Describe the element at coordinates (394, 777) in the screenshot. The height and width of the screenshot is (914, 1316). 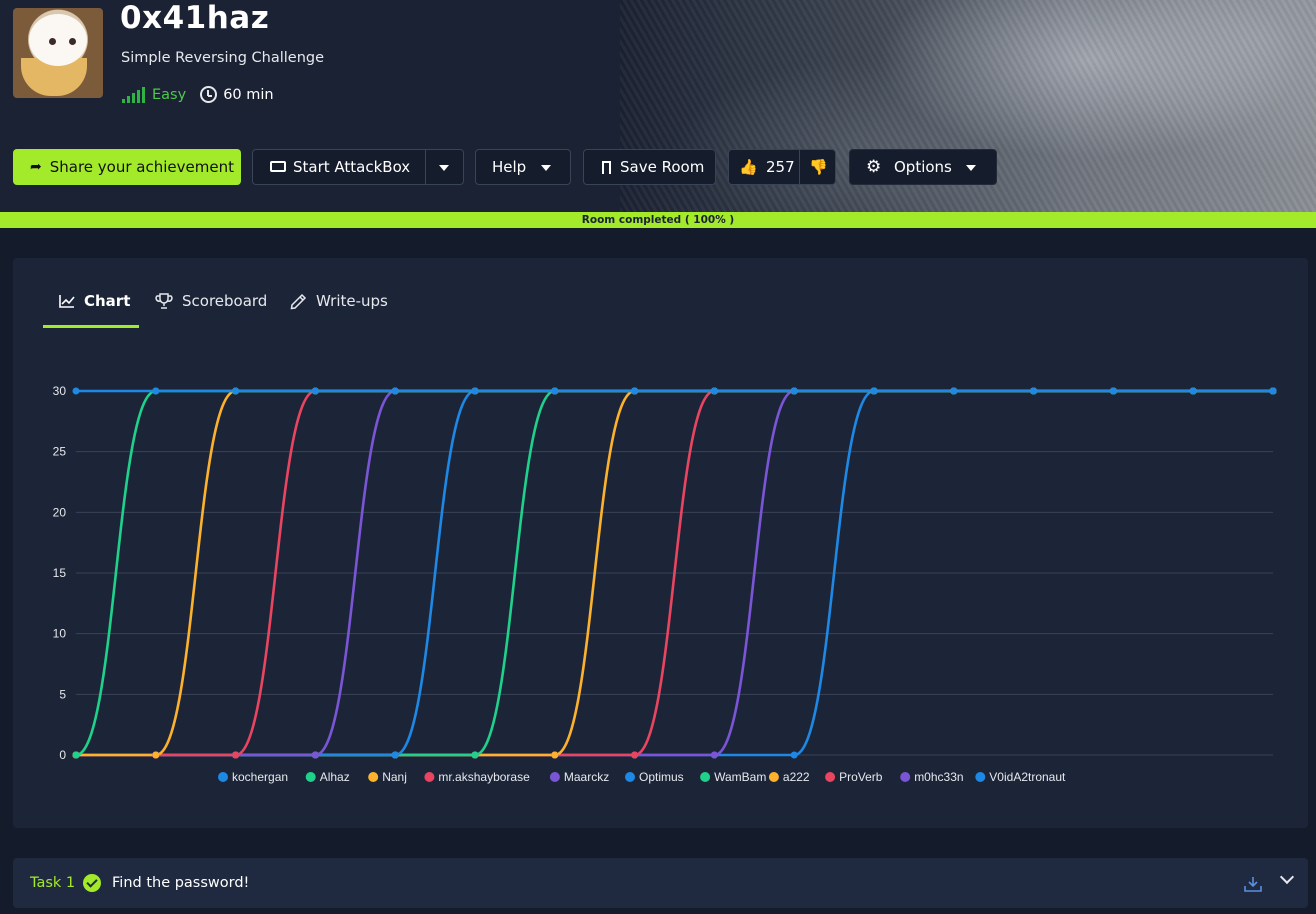
I see `legend-label: Nanj` at that location.